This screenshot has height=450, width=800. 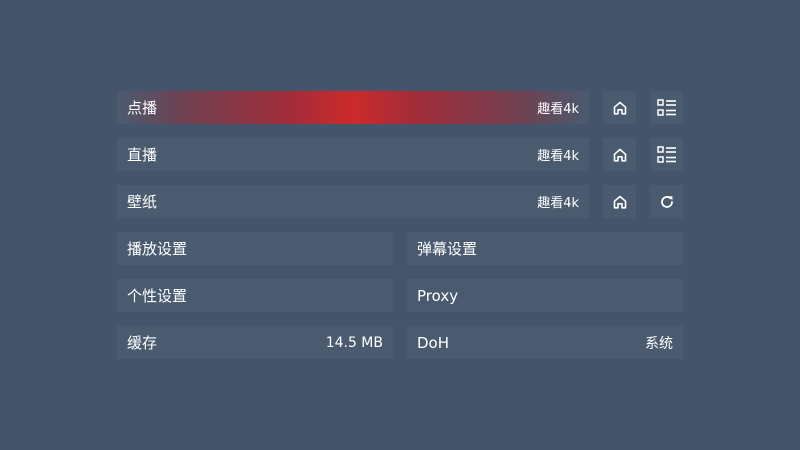 I want to click on live-row: 直播 趣看4k, so click(x=400, y=154).